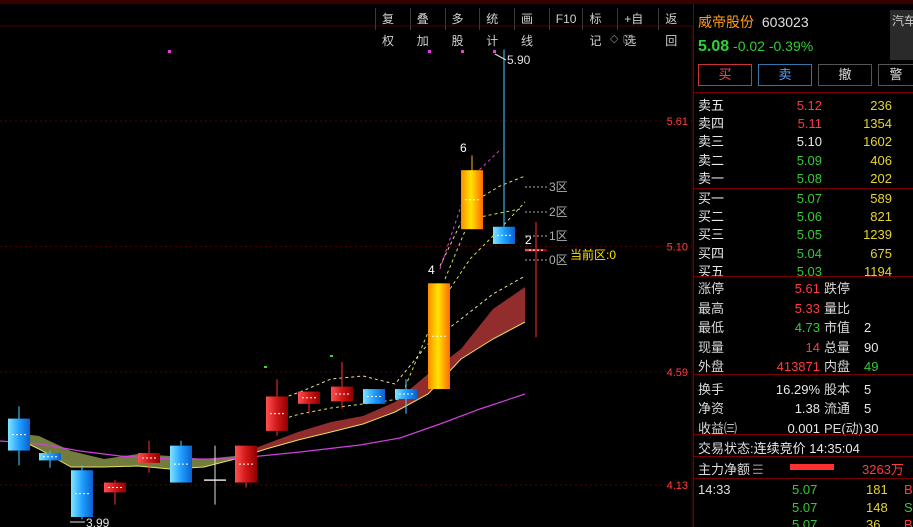 This screenshot has width=913, height=527. What do you see at coordinates (558, 212) in the screenshot?
I see `zone-label: 2区` at bounding box center [558, 212].